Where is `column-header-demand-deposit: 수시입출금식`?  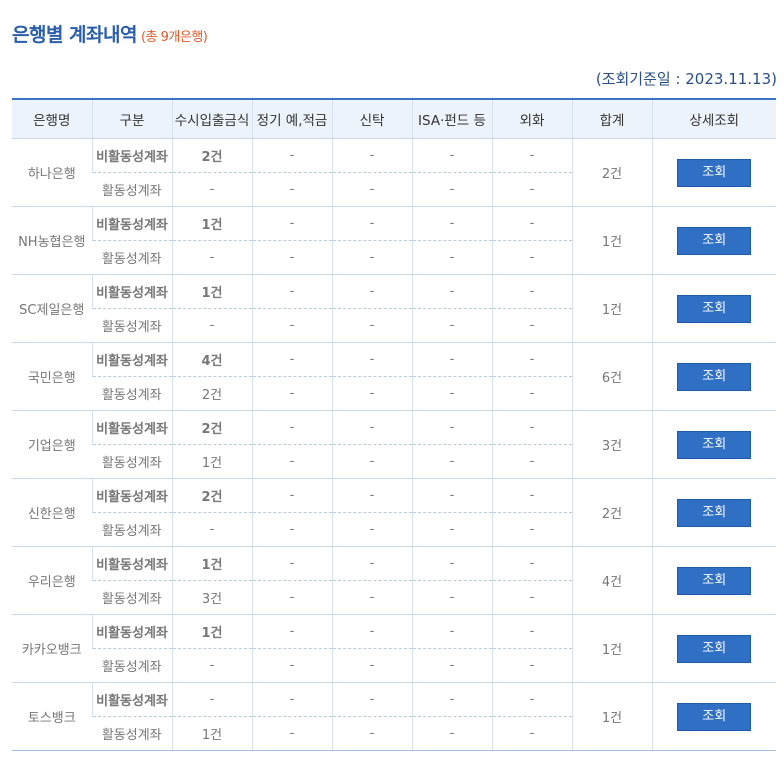
column-header-demand-deposit: 수시입출금식 is located at coordinates (211, 118).